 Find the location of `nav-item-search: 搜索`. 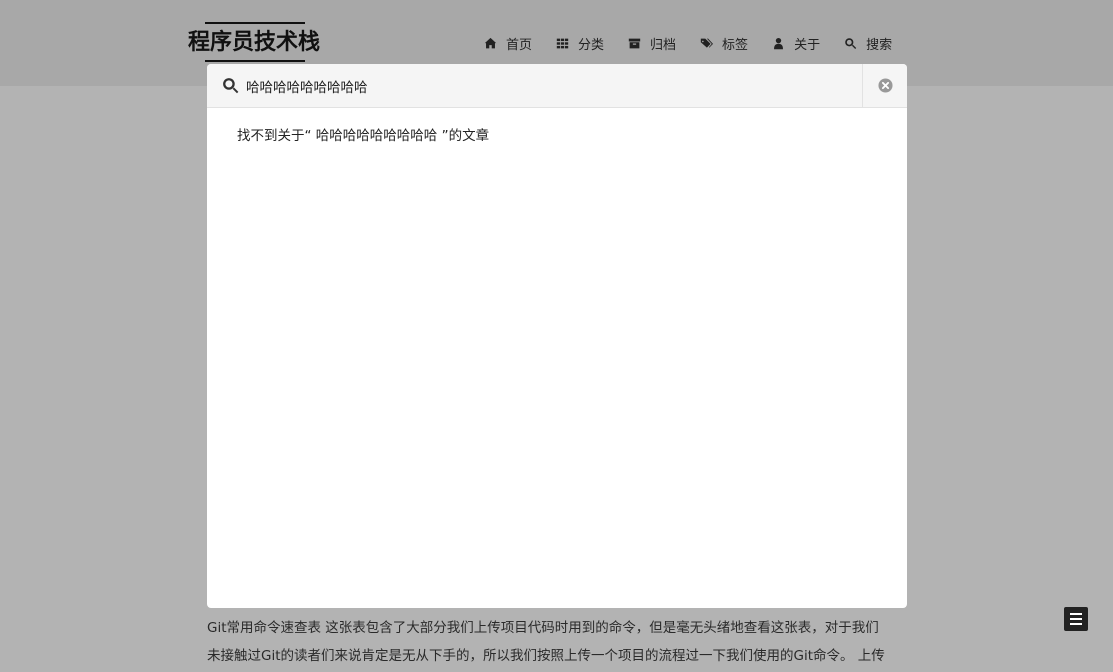

nav-item-search: 搜索 is located at coordinates (868, 43).